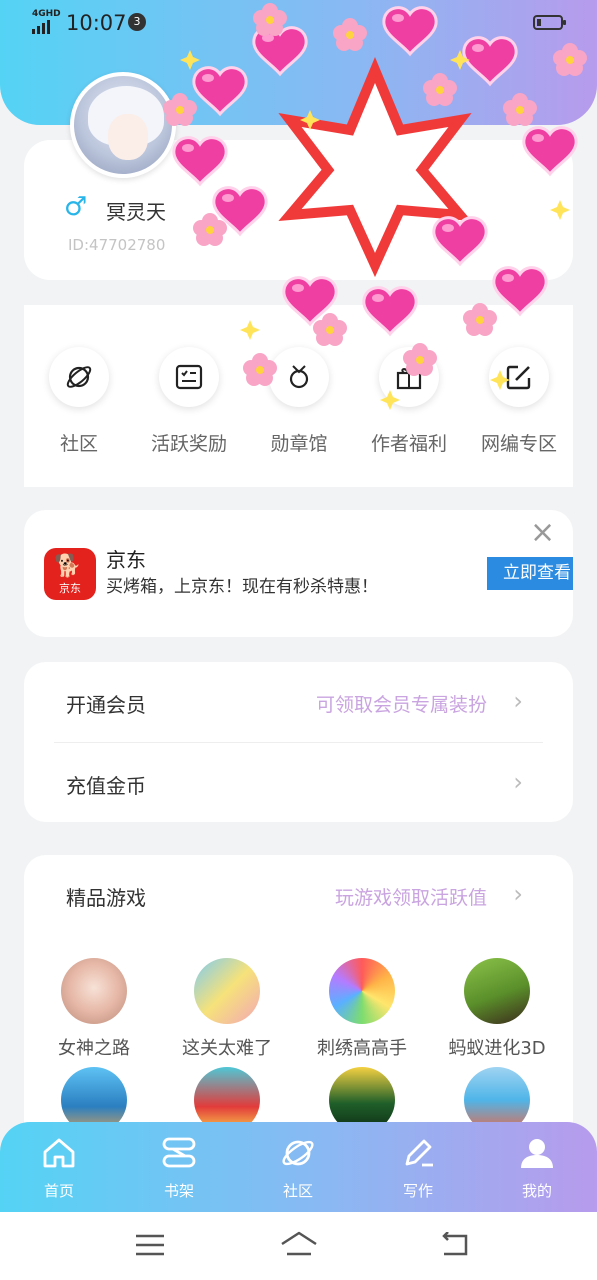 The height and width of the screenshot is (1280, 597). I want to click on ad-logo-text: 京东, so click(70, 588).